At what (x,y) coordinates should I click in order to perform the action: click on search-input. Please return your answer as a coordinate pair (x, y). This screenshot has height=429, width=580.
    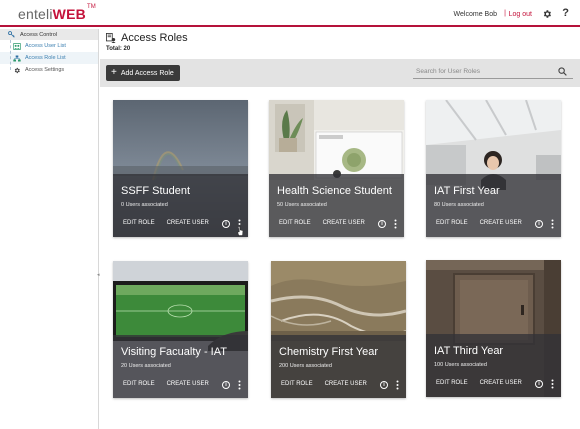
    Looking at the image, I should click on (493, 71).